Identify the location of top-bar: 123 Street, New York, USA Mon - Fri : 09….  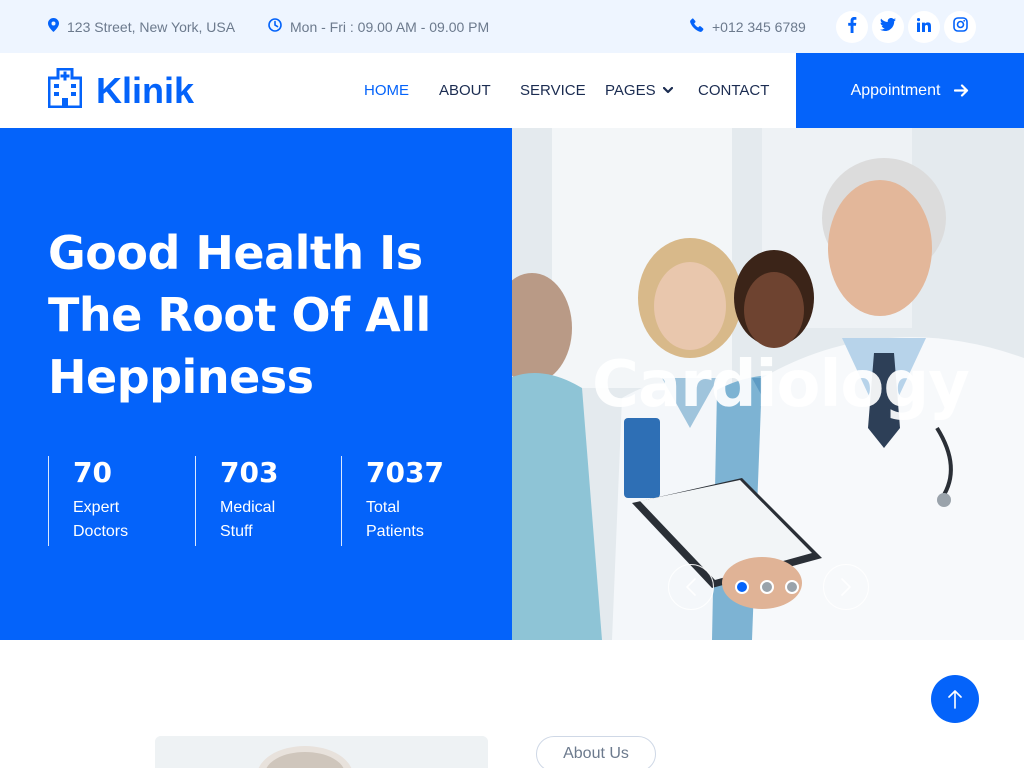
(512, 26).